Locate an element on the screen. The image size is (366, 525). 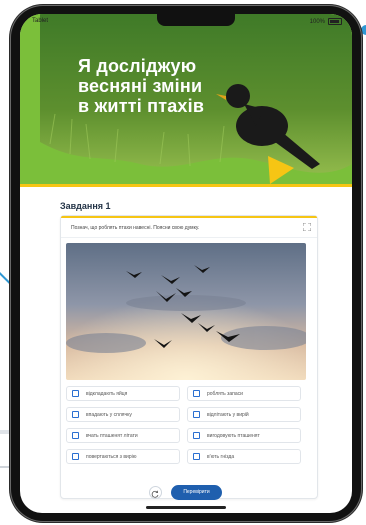
option-item: в'ють гнізда is located at coordinates (244, 456).